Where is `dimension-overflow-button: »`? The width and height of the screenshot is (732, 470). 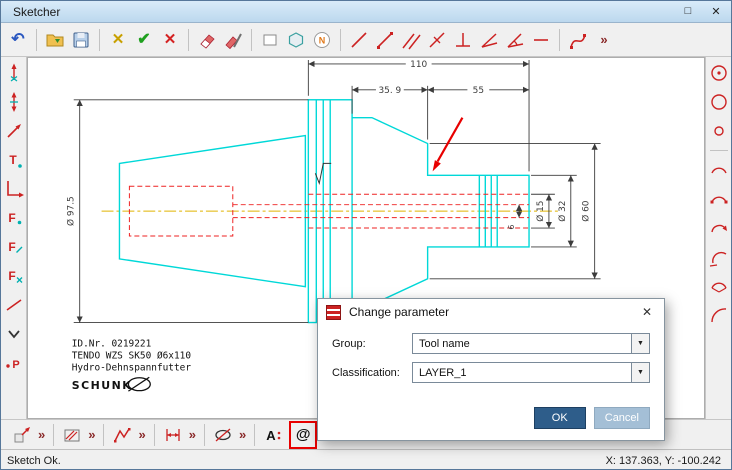
dimension-overflow-button: » is located at coordinates (192, 434).